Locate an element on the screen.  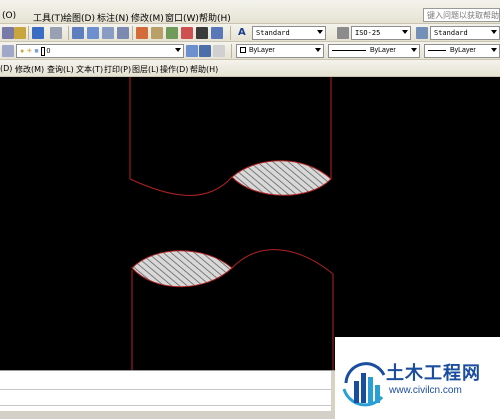
table-style-icon is located at coordinates (422, 33).